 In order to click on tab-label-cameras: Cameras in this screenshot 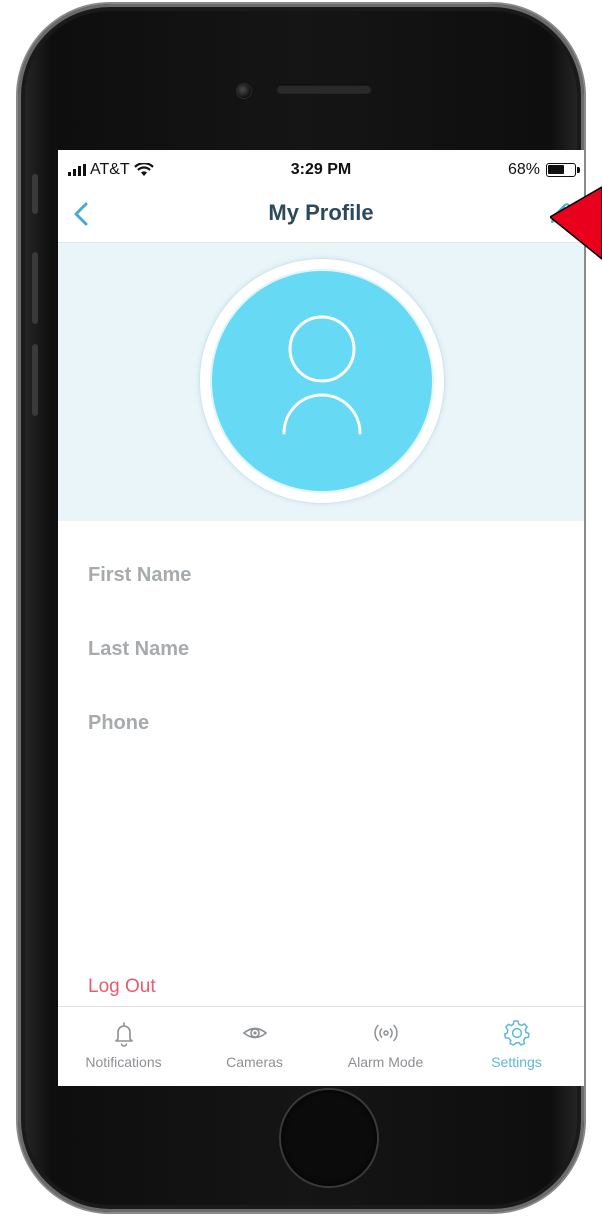, I will do `click(254, 1062)`.